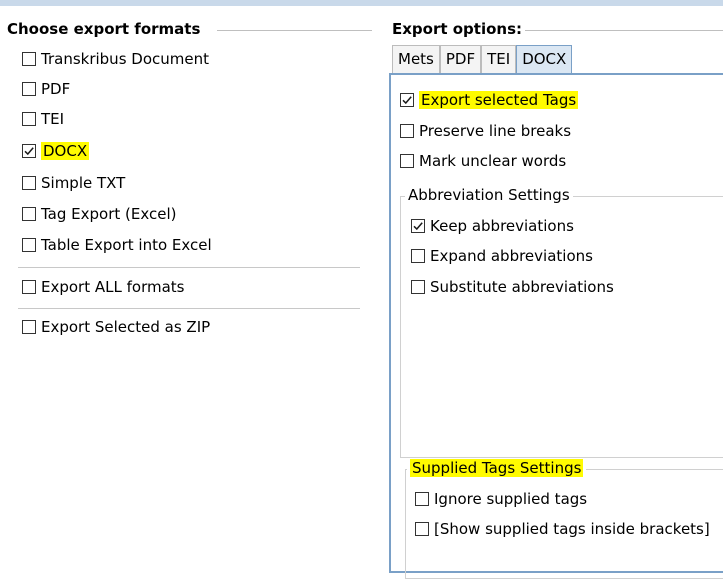  I want to click on abbreviation-option-0: Keep abbreviations, so click(492, 226).